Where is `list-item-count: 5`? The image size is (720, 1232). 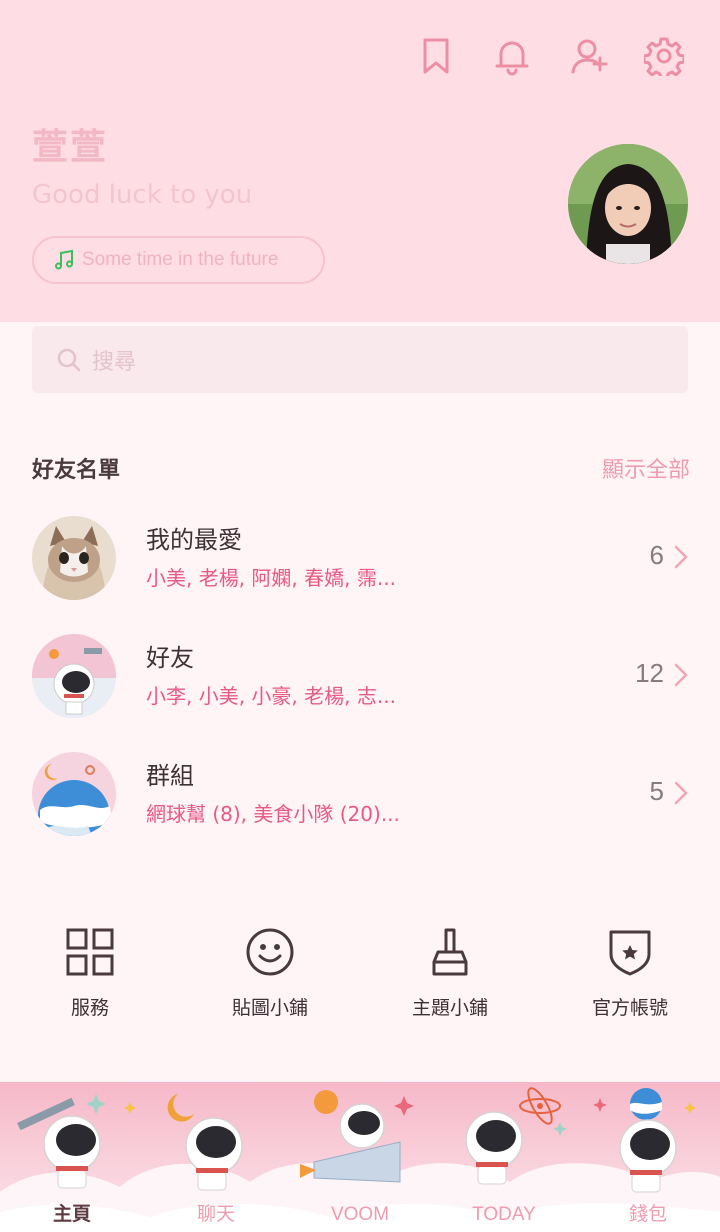
list-item-count: 5 is located at coordinates (656, 791).